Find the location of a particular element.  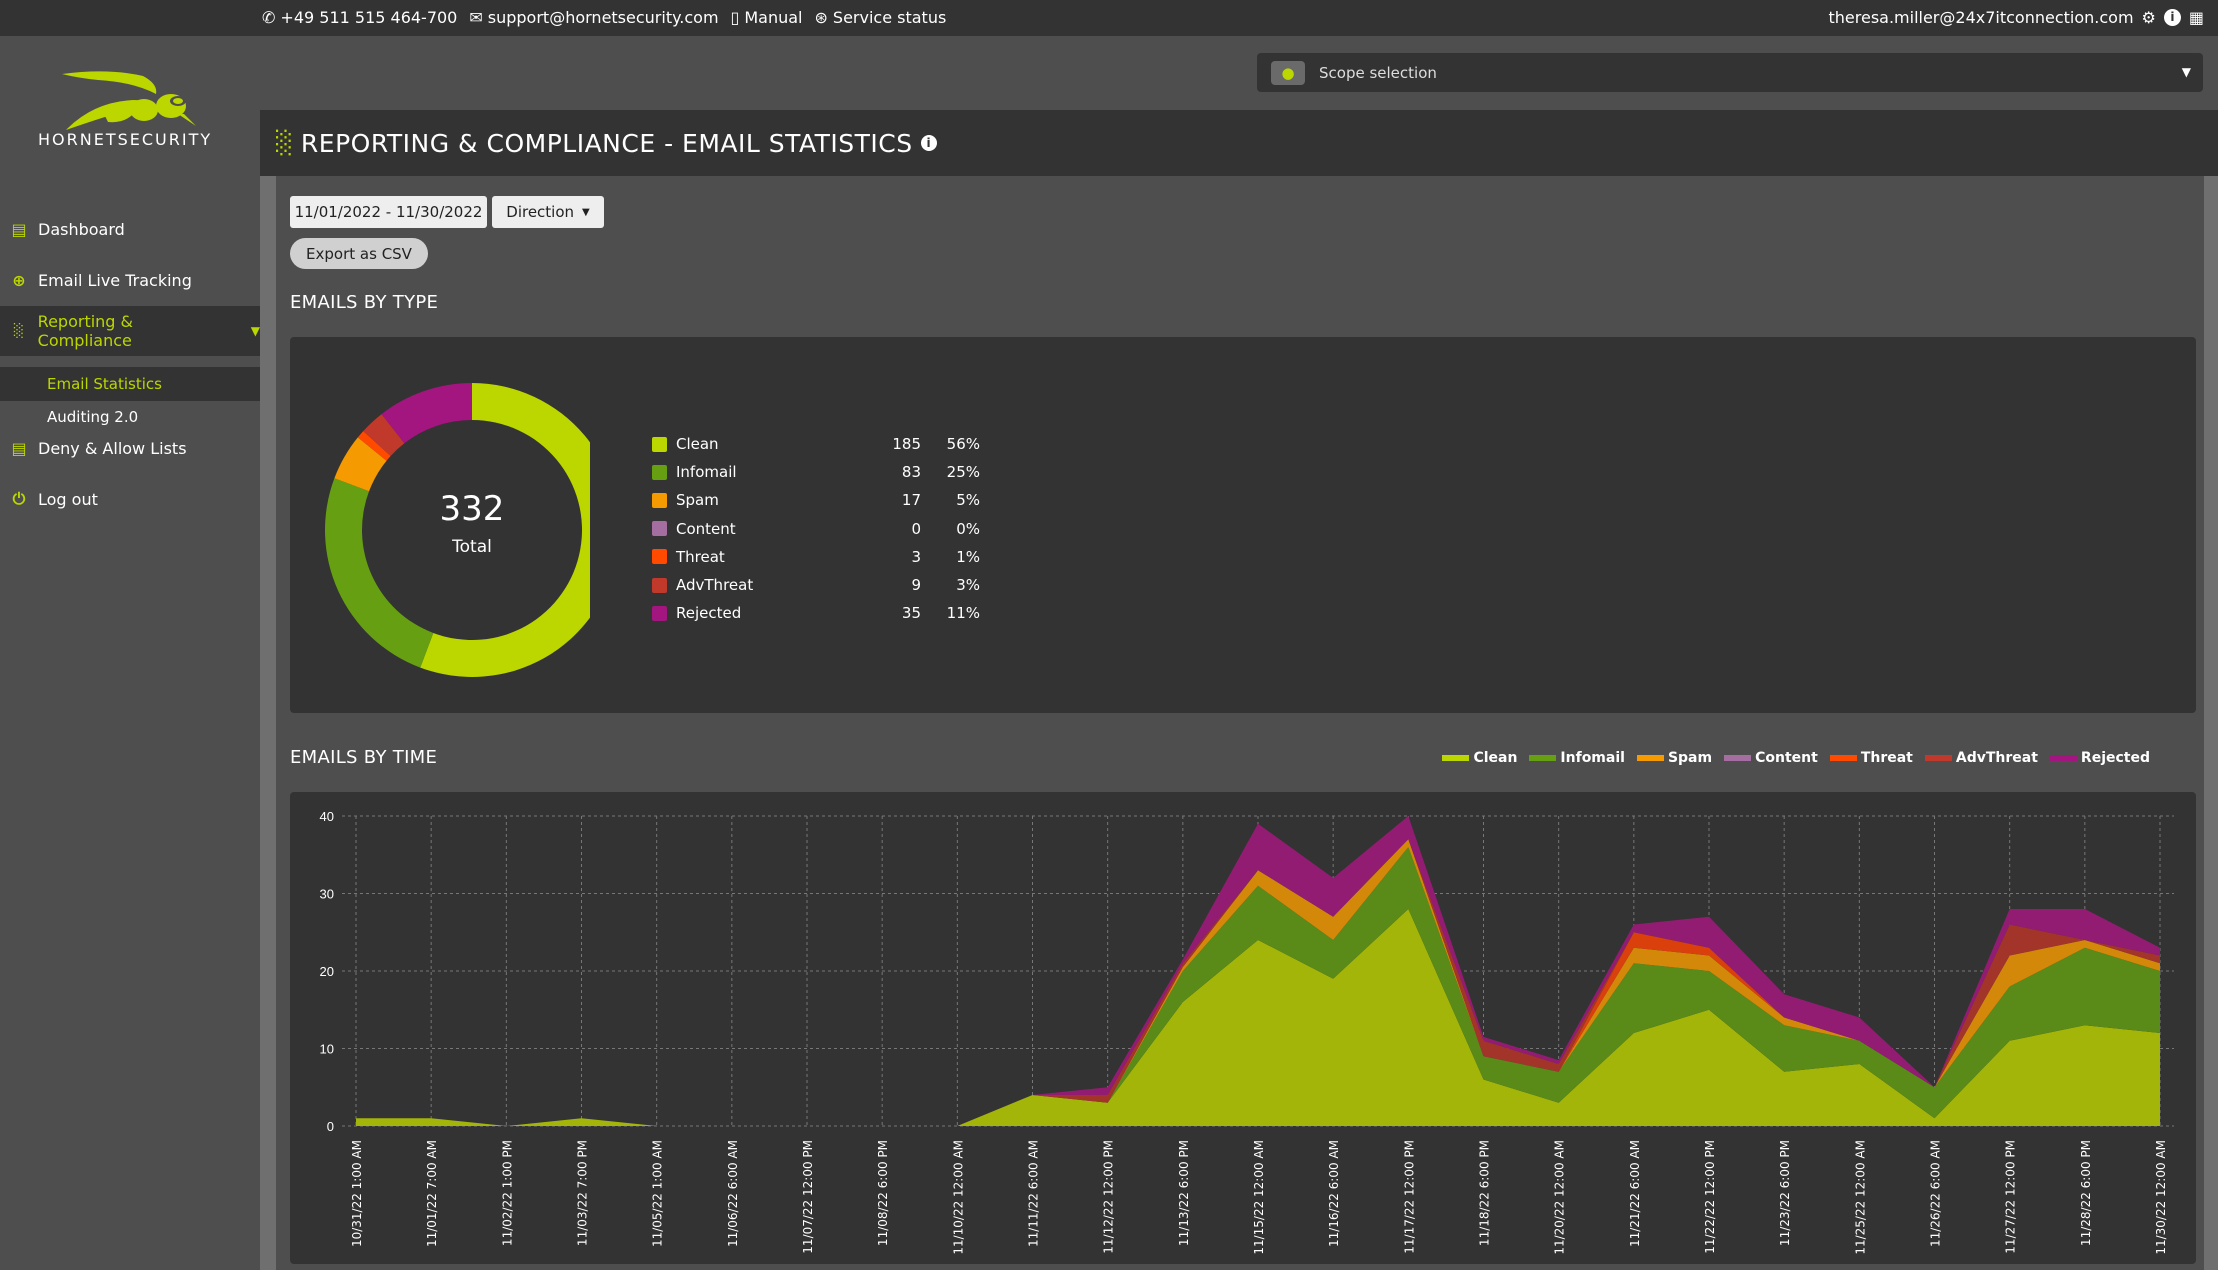

sidebar-item-reporting-compliance: ░ Reporting & Compliance ▼ is located at coordinates (130, 331).